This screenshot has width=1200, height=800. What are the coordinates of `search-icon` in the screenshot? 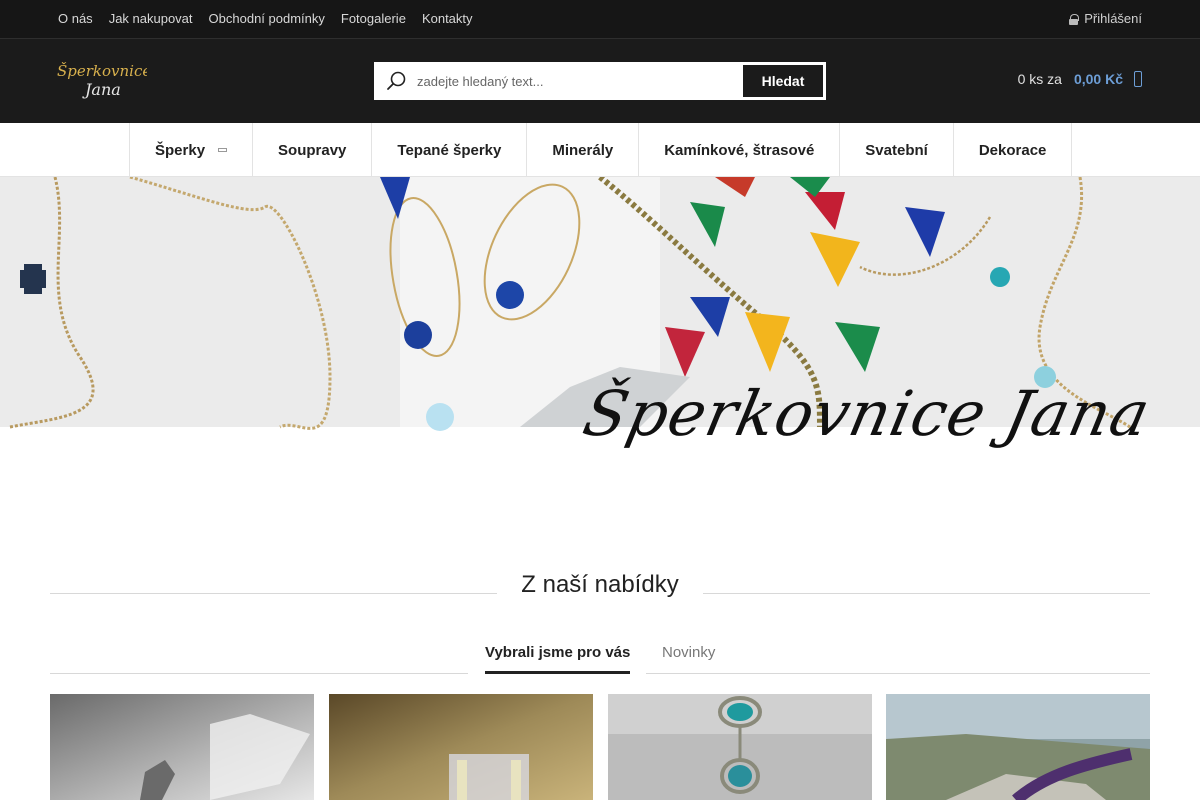 It's located at (395, 81).